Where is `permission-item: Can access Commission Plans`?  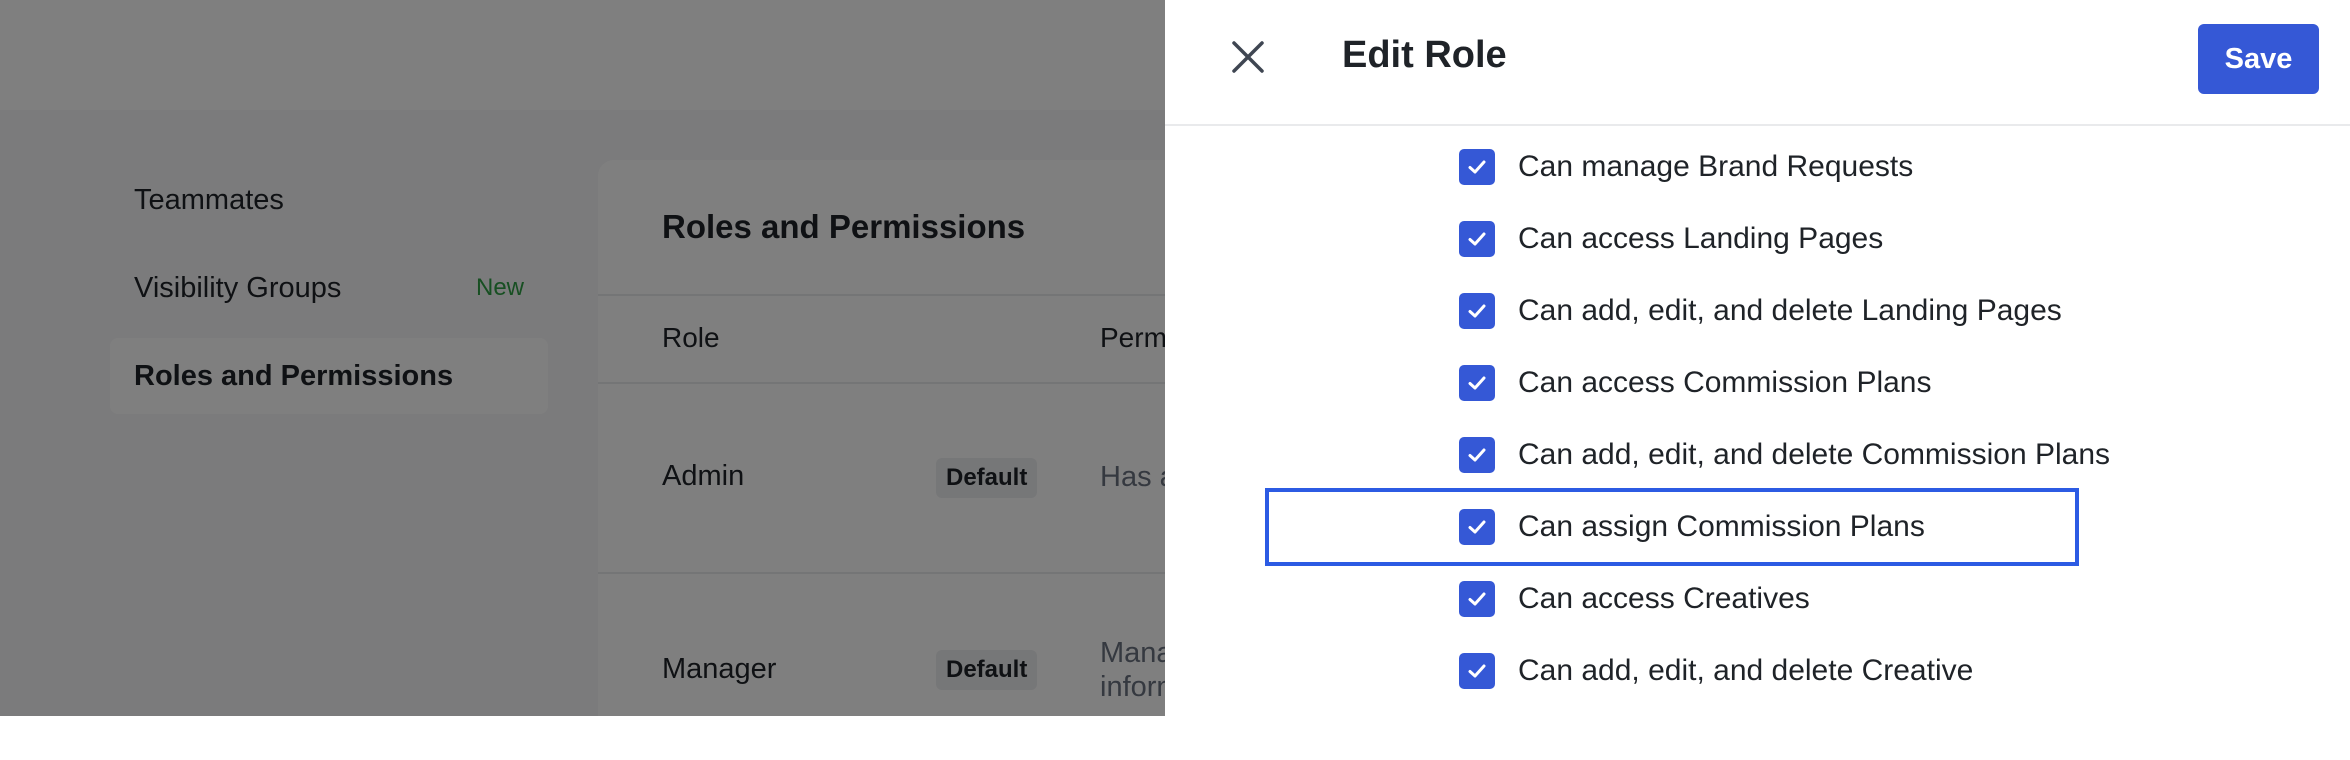 permission-item: Can access Commission Plans is located at coordinates (1595, 383).